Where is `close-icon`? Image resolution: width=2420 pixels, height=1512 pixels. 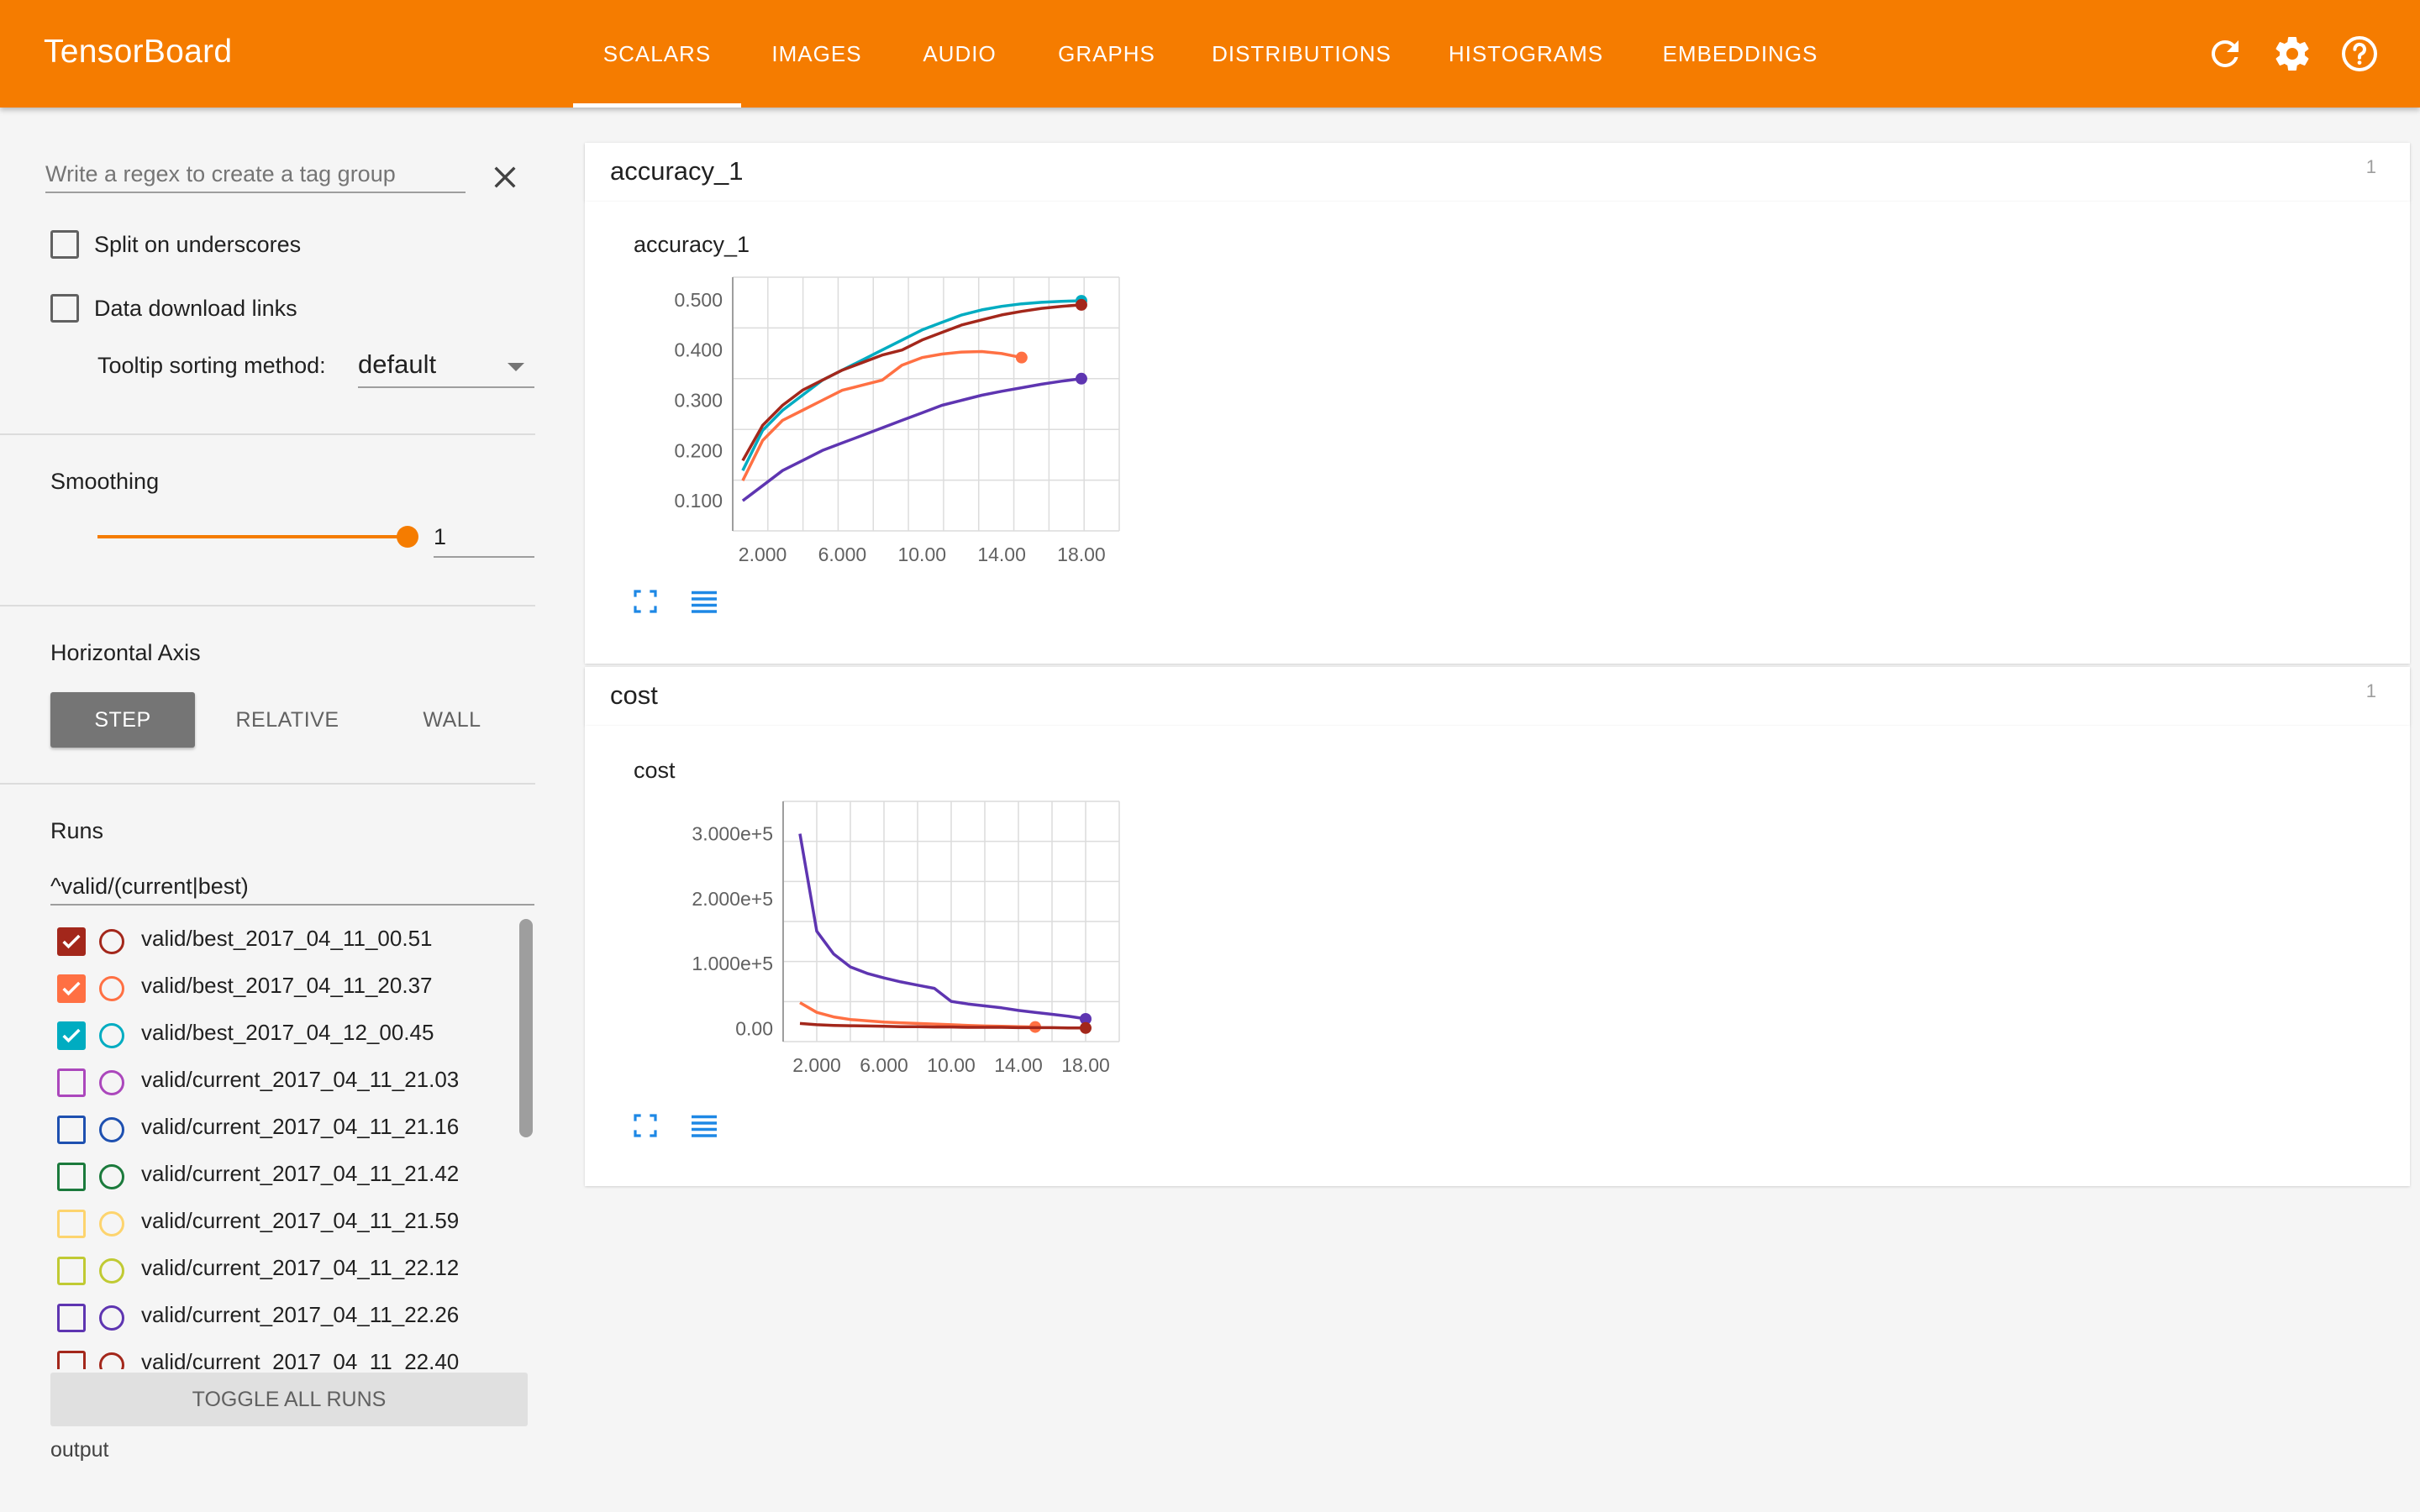
close-icon is located at coordinates (505, 177).